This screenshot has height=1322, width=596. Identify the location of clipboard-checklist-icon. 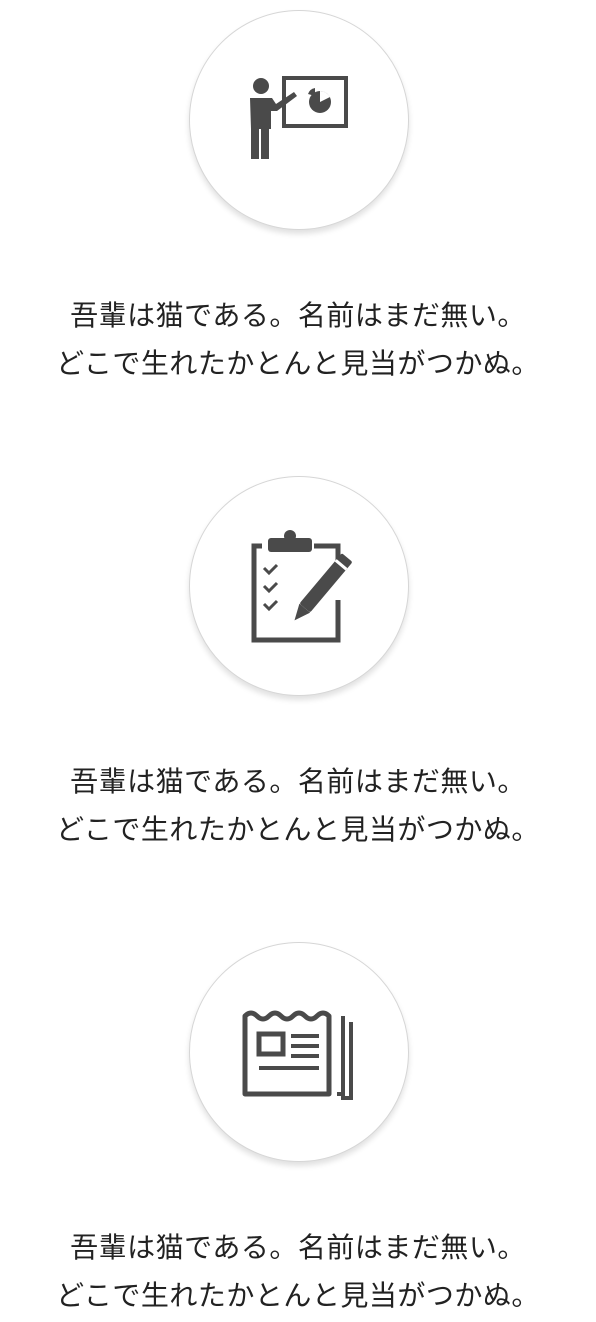
(301, 586).